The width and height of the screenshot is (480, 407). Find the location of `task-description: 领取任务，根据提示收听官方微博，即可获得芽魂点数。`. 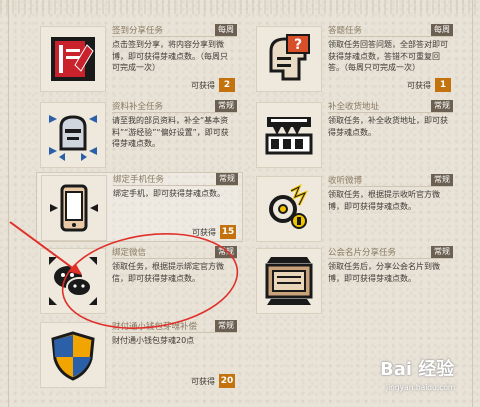

task-description: 领取任务，根据提示收听官方微博，即可获得芽魂点数。 is located at coordinates (384, 200).